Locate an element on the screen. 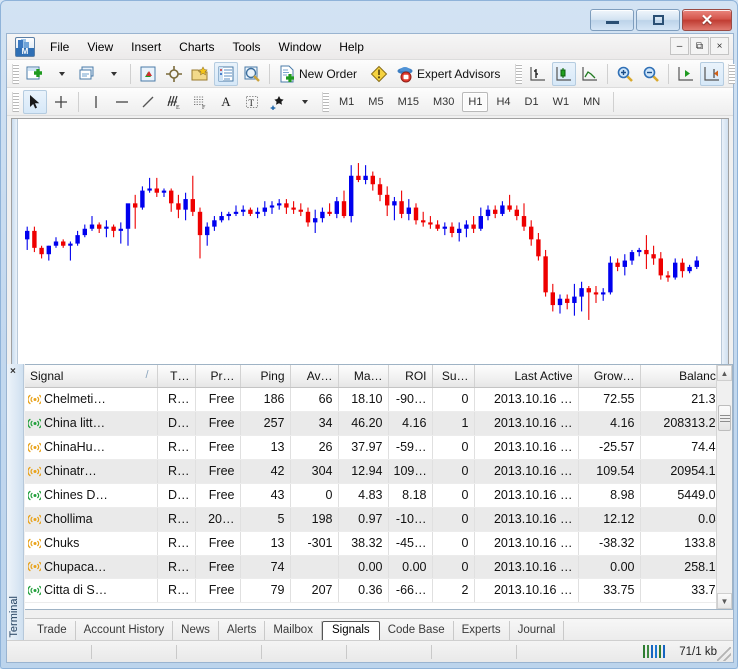 This screenshot has height=669, width=738. signal-icon-orange is located at coordinates (34, 399).